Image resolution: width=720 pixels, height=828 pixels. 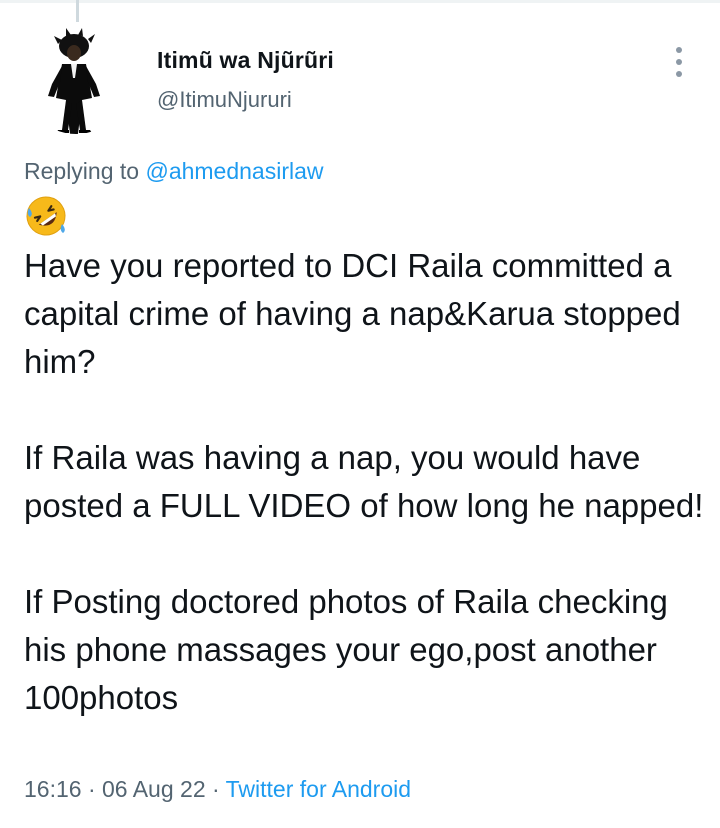 What do you see at coordinates (234, 171) in the screenshot?
I see `replying-to-mention: @ahmednasirlaw` at bounding box center [234, 171].